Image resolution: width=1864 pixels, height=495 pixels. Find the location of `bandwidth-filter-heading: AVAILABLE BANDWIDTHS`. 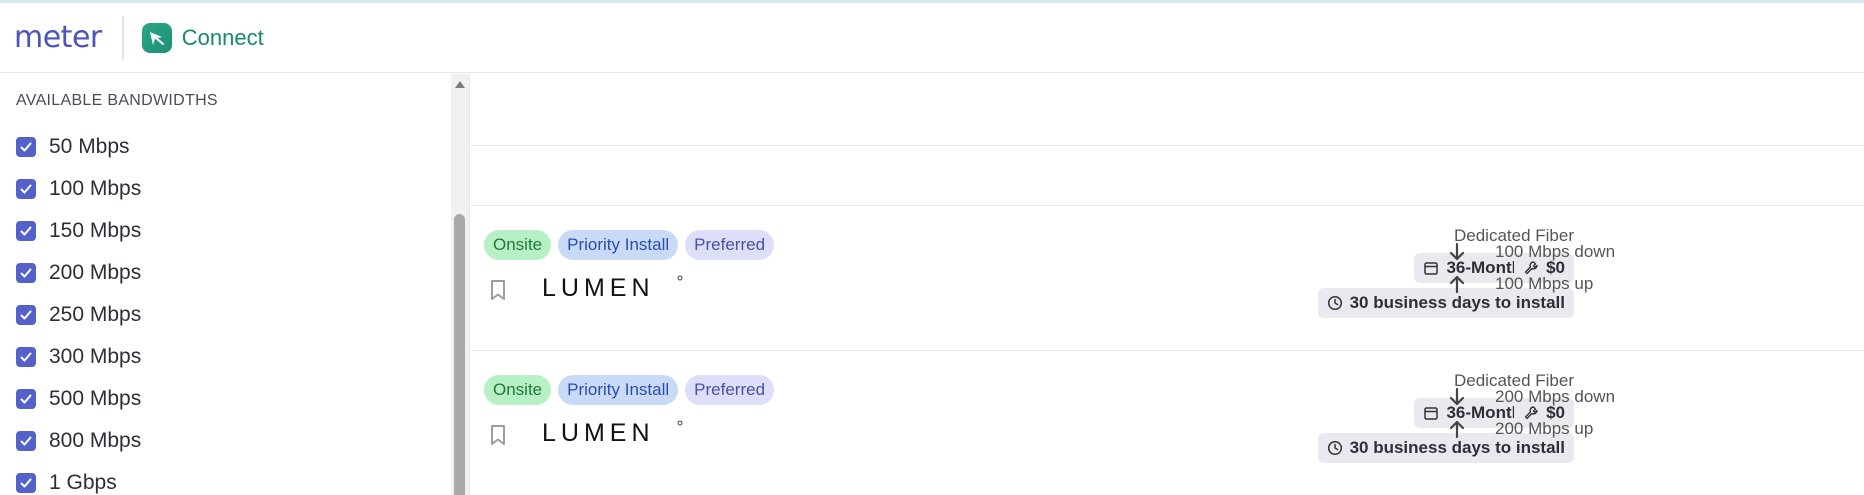

bandwidth-filter-heading: AVAILABLE BANDWIDTHS is located at coordinates (117, 100).